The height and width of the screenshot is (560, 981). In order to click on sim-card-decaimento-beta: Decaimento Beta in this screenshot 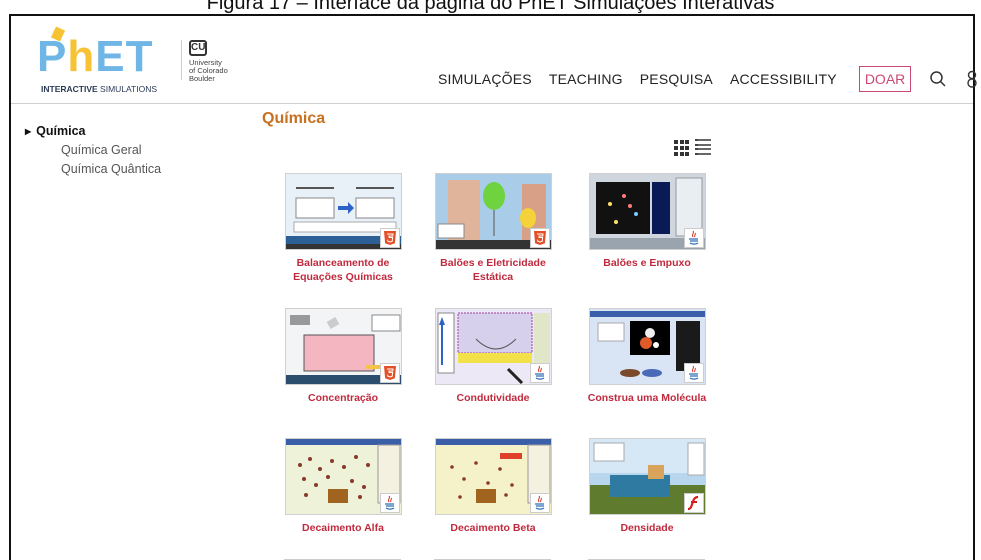, I will do `click(493, 486)`.